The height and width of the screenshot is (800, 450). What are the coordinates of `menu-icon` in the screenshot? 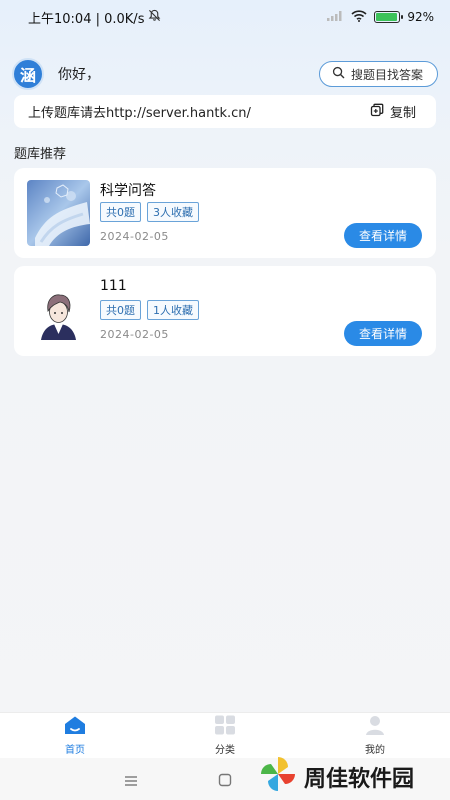 It's located at (131, 781).